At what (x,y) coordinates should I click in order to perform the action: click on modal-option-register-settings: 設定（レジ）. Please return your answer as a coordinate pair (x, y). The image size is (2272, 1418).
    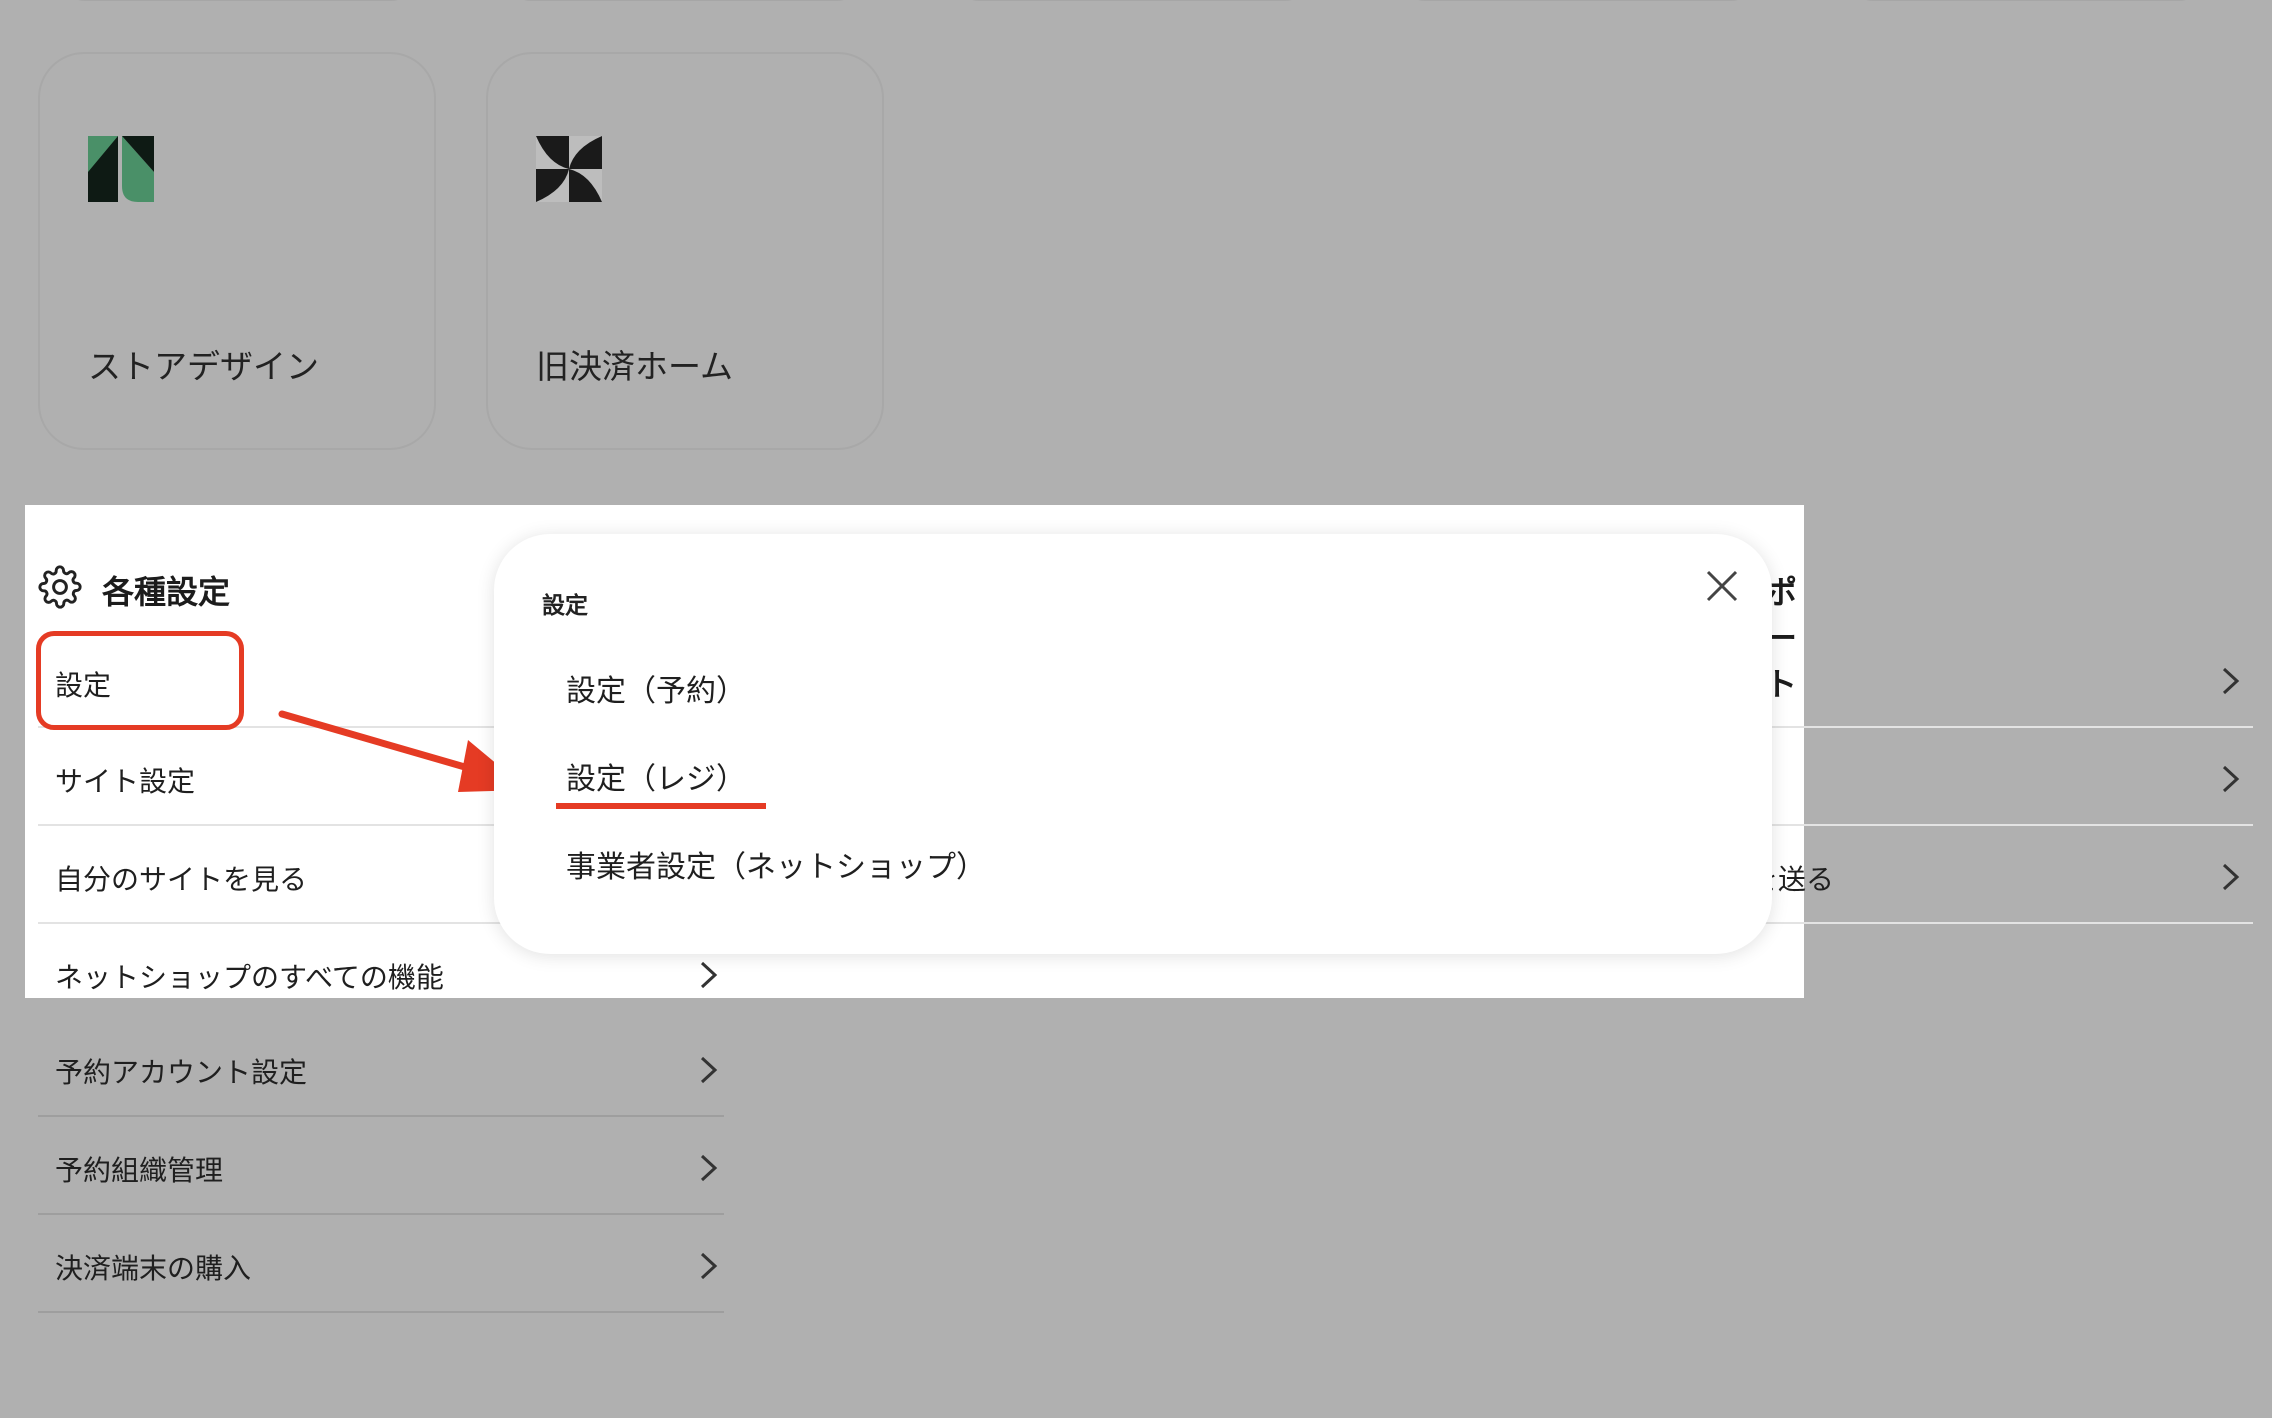
    Looking at the image, I should click on (656, 776).